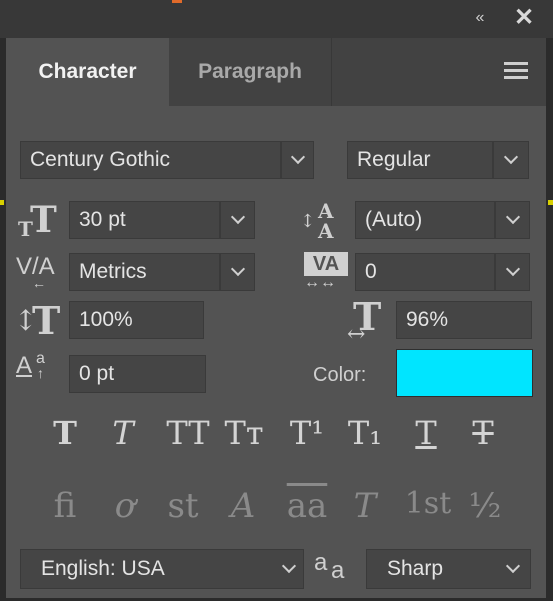  What do you see at coordinates (125, 506) in the screenshot?
I see `contextual-alternates-button: ơ` at bounding box center [125, 506].